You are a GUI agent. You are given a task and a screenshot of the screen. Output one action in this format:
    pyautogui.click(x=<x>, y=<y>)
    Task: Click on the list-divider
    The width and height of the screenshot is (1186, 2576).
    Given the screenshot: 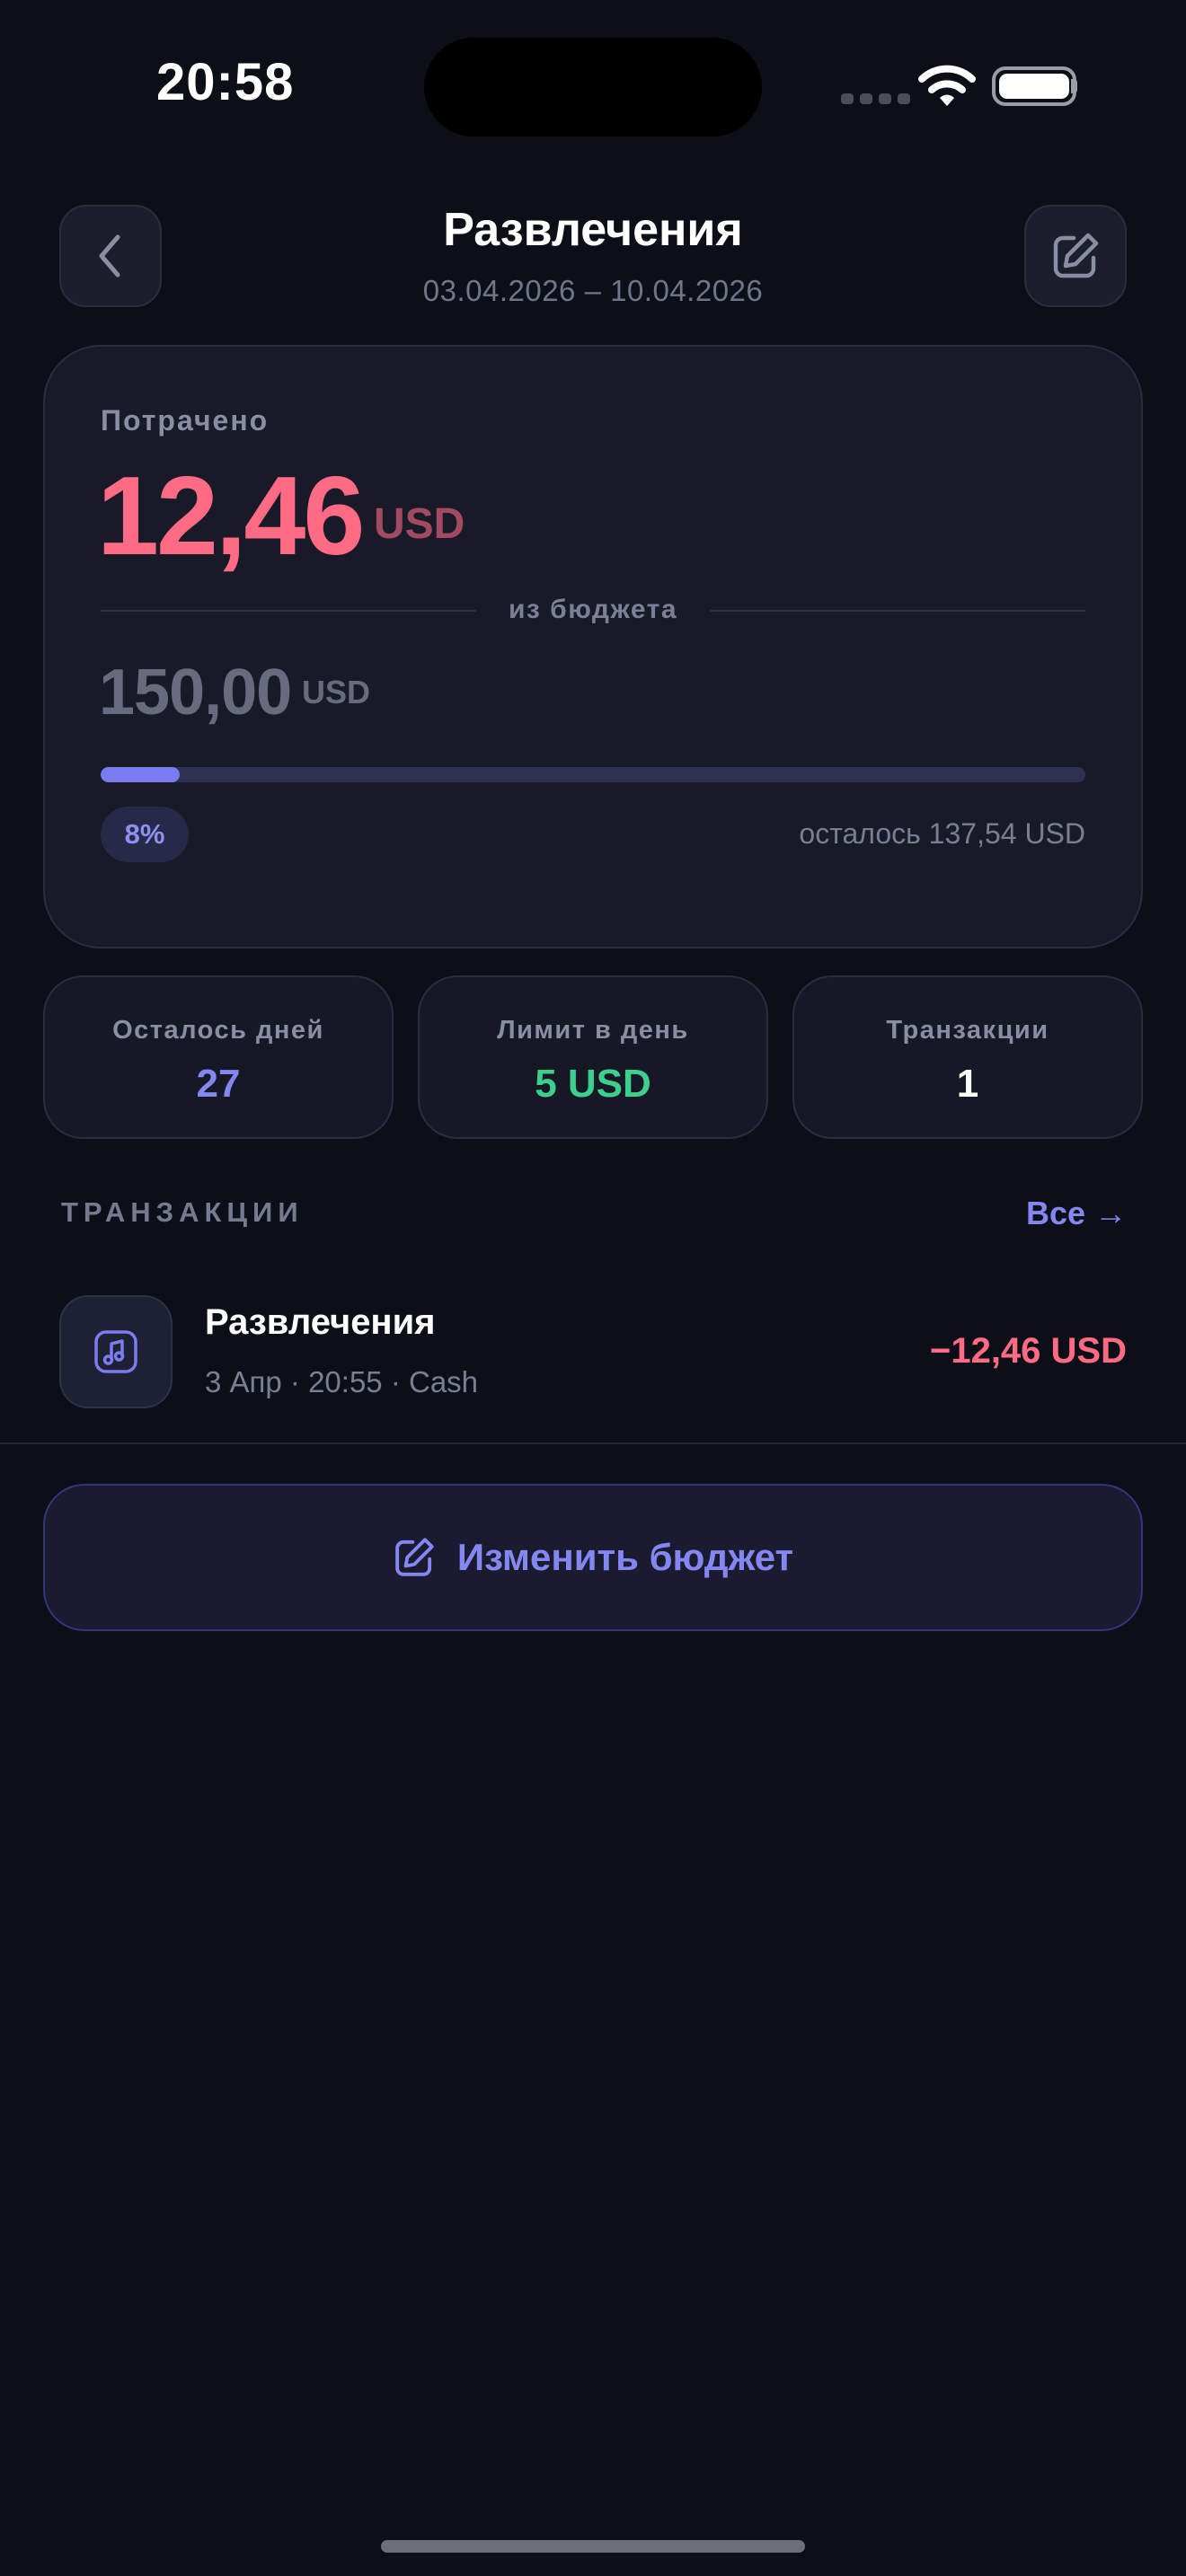 What is the action you would take?
    pyautogui.click(x=593, y=1443)
    